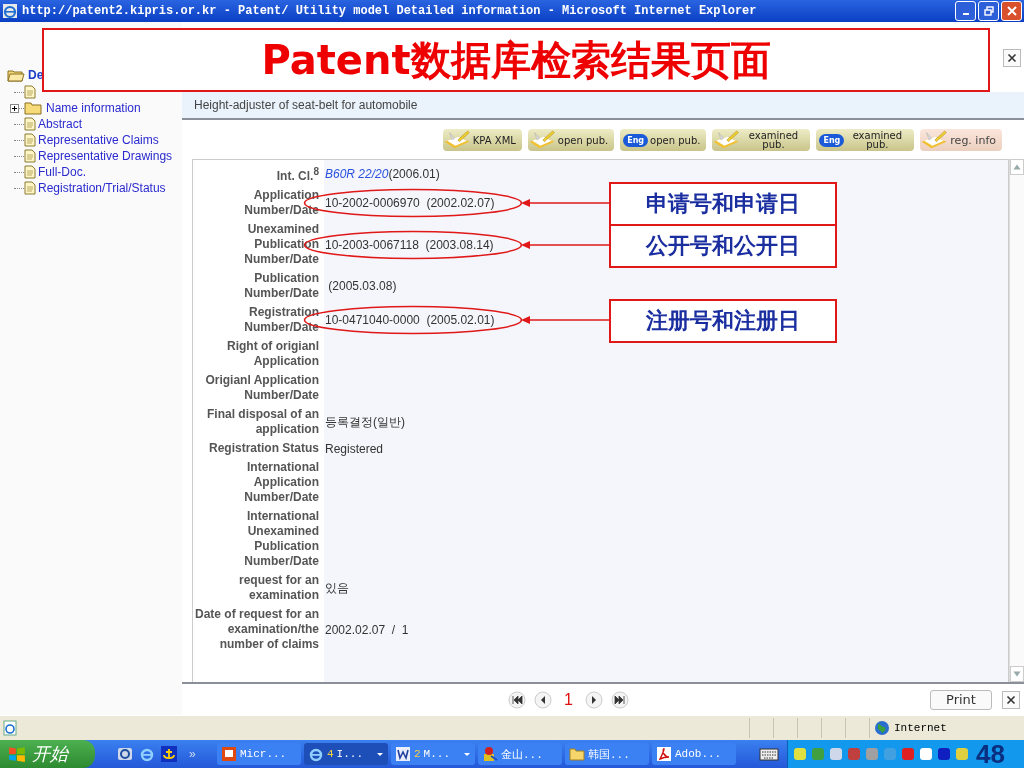  What do you see at coordinates (920, 728) in the screenshot?
I see `zone-label: Internet` at bounding box center [920, 728].